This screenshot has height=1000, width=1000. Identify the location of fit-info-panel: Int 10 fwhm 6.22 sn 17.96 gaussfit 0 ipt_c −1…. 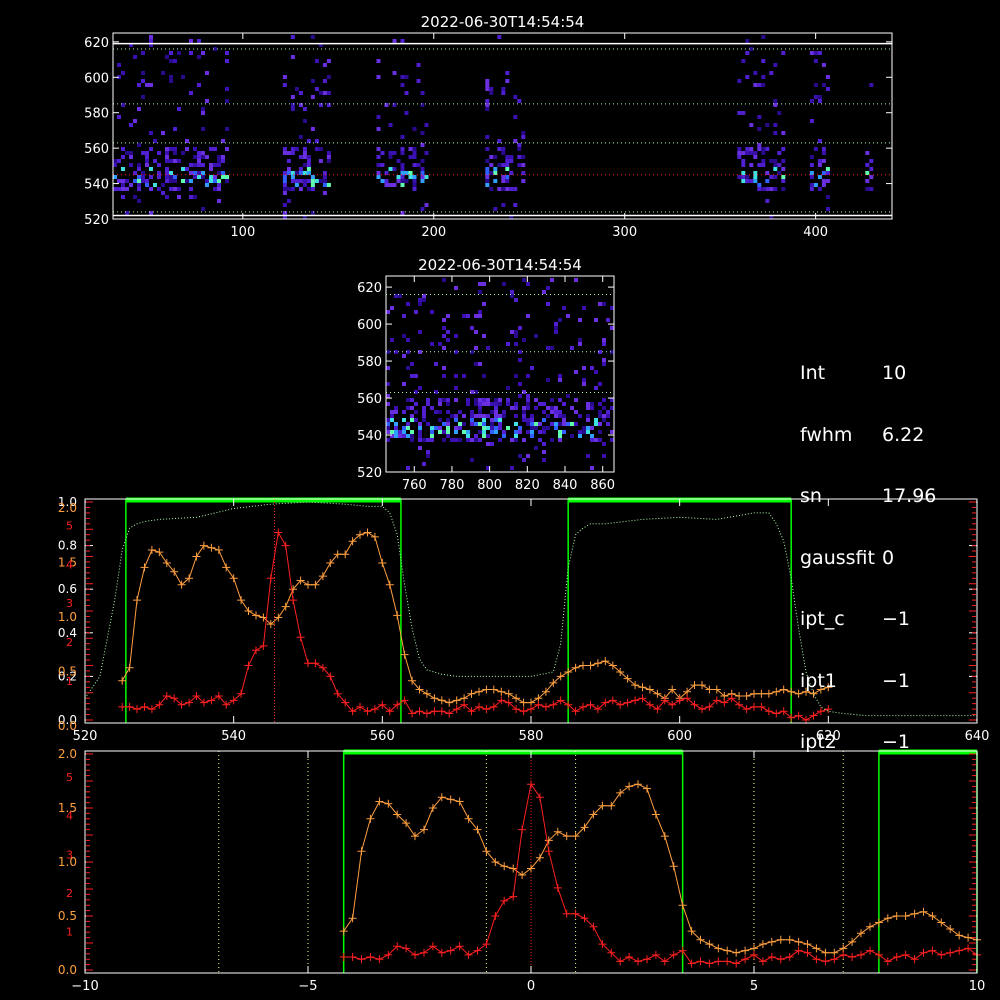
(868, 547).